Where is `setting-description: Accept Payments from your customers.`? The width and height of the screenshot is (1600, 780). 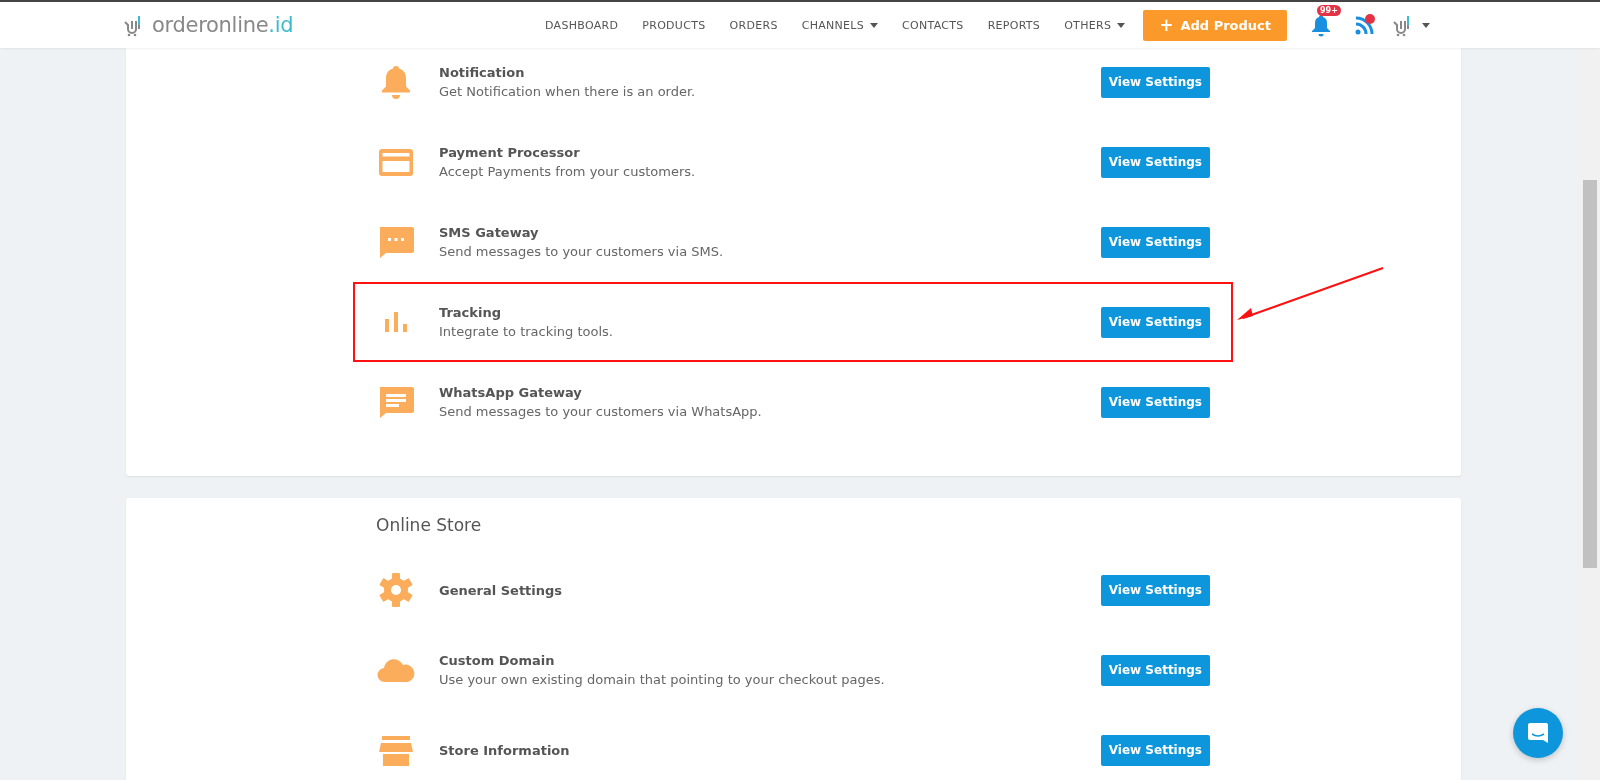 setting-description: Accept Payments from your customers. is located at coordinates (568, 171).